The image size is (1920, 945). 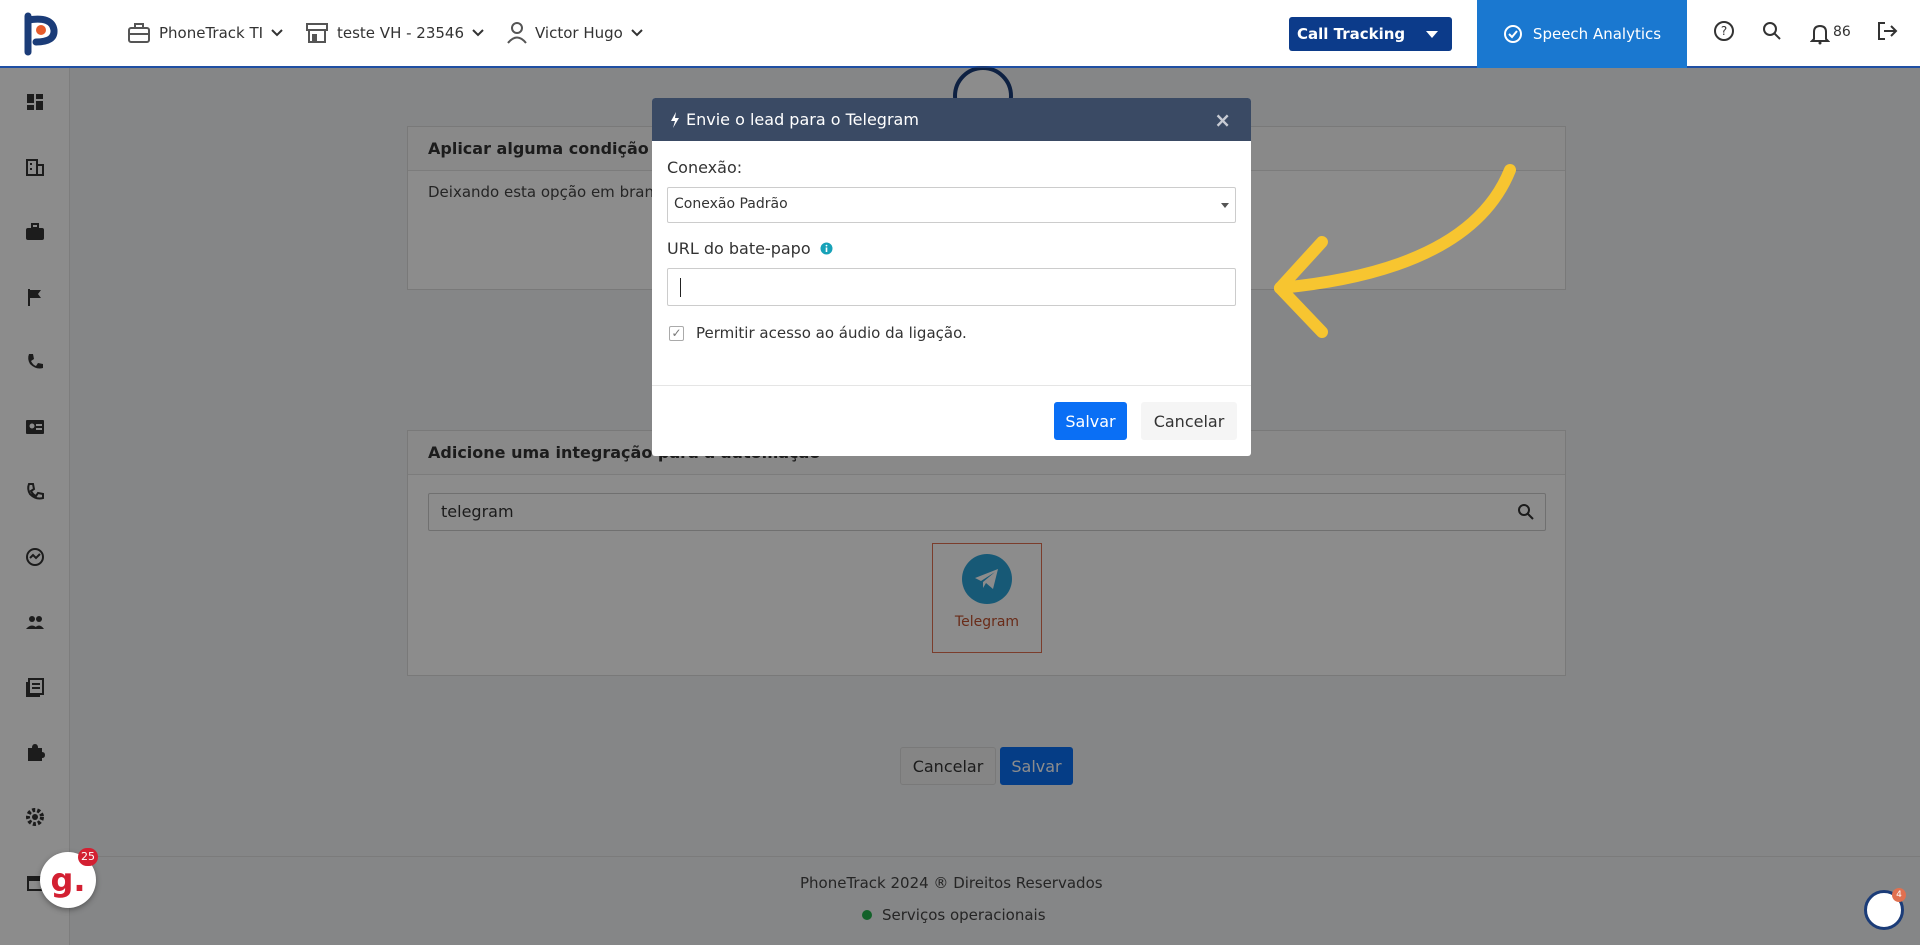 I want to click on connection-select: Conexão Padrão, so click(x=951, y=205).